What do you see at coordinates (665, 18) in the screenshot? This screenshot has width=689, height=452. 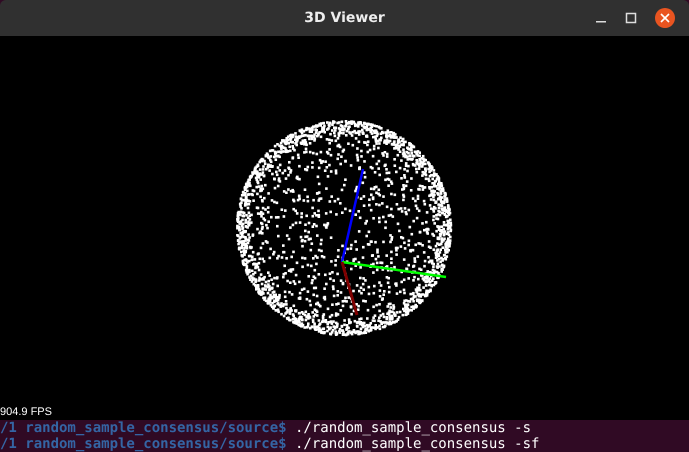 I see `close-button` at bounding box center [665, 18].